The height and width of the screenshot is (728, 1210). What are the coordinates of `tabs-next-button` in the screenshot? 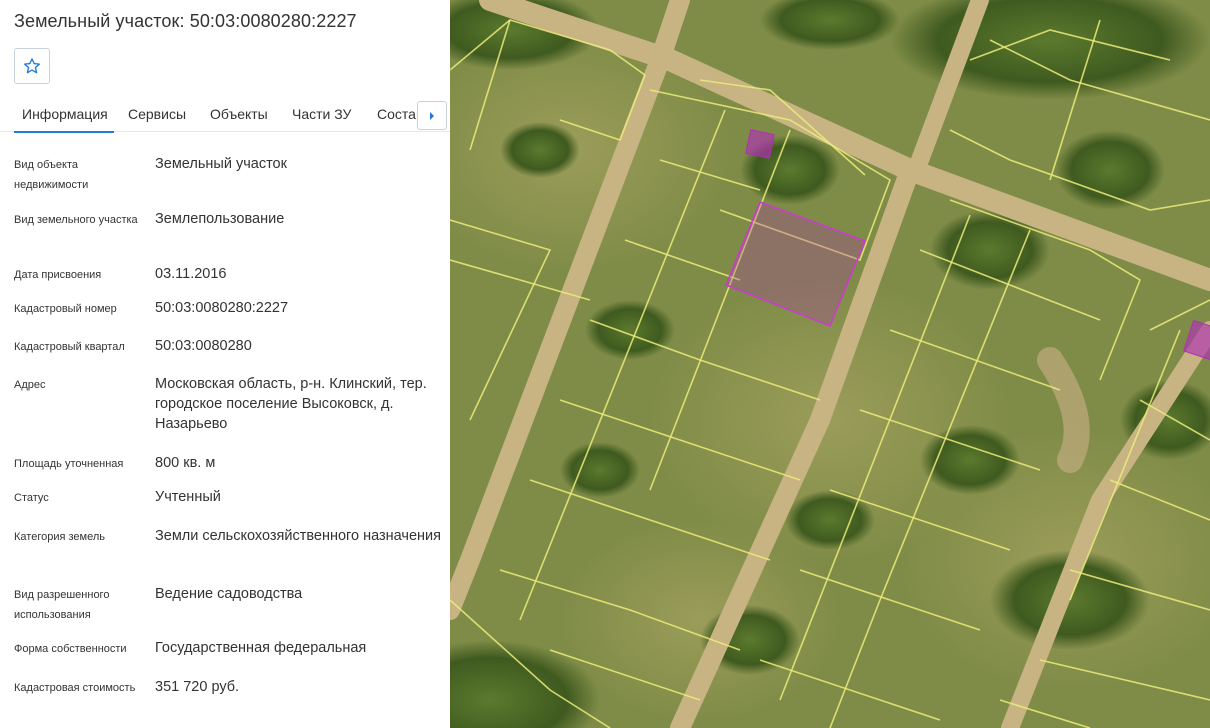 It's located at (432, 115).